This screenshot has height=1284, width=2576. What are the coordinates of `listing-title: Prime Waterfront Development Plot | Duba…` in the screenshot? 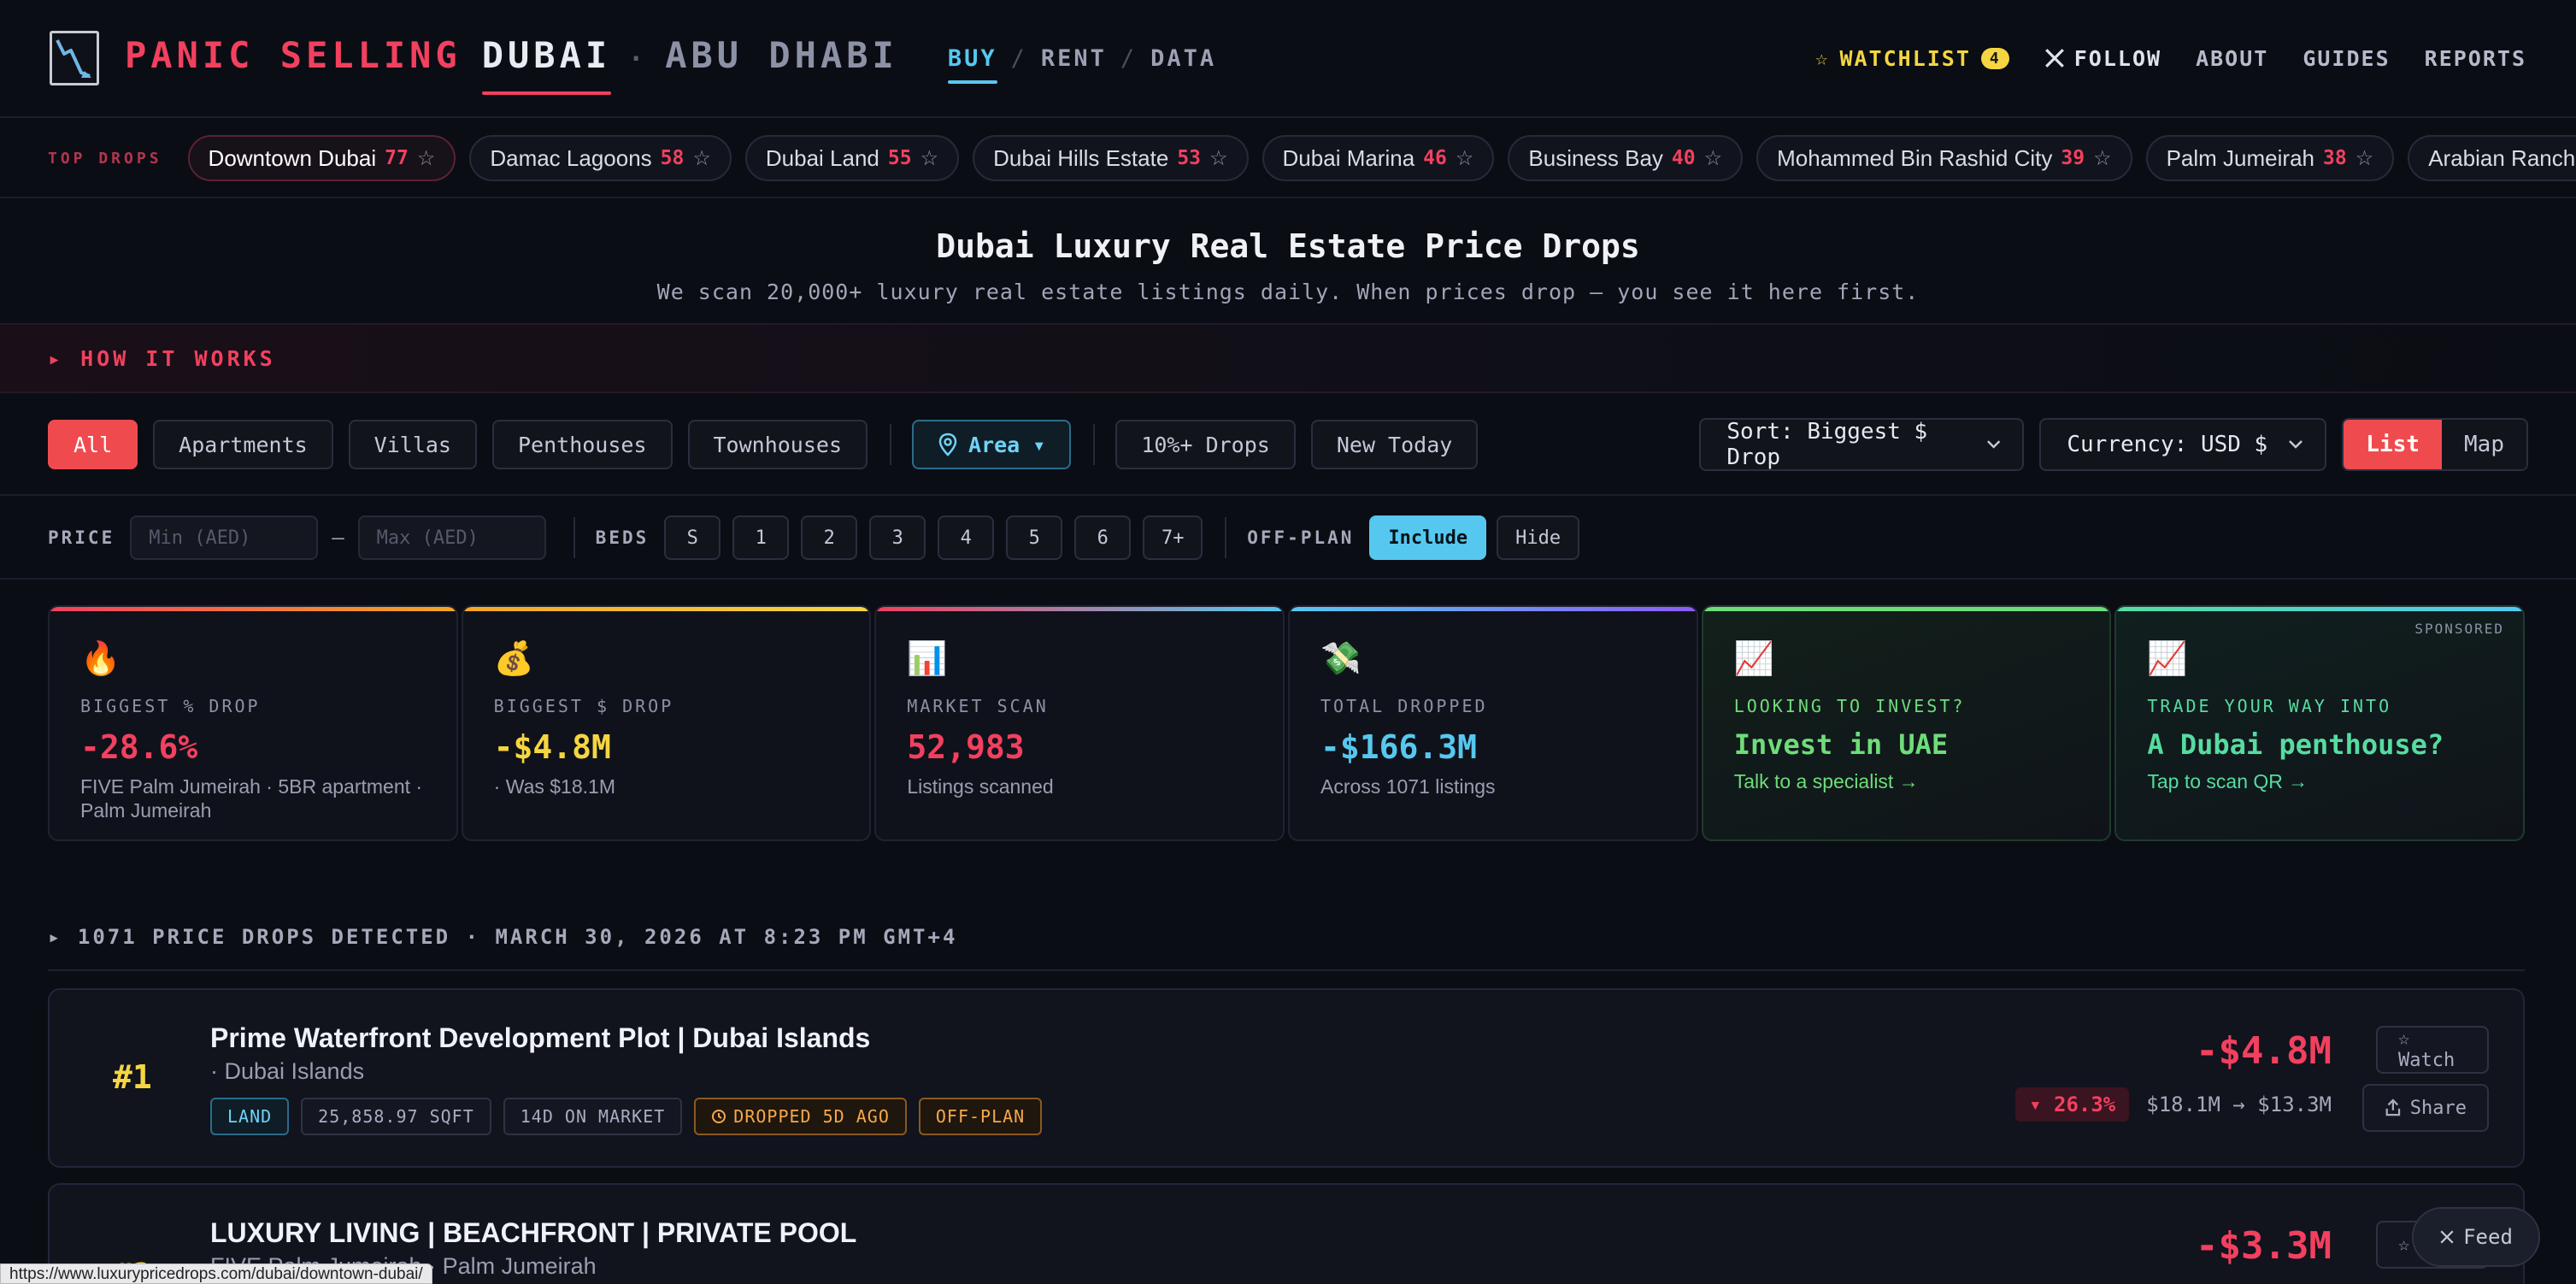 It's located at (540, 1038).